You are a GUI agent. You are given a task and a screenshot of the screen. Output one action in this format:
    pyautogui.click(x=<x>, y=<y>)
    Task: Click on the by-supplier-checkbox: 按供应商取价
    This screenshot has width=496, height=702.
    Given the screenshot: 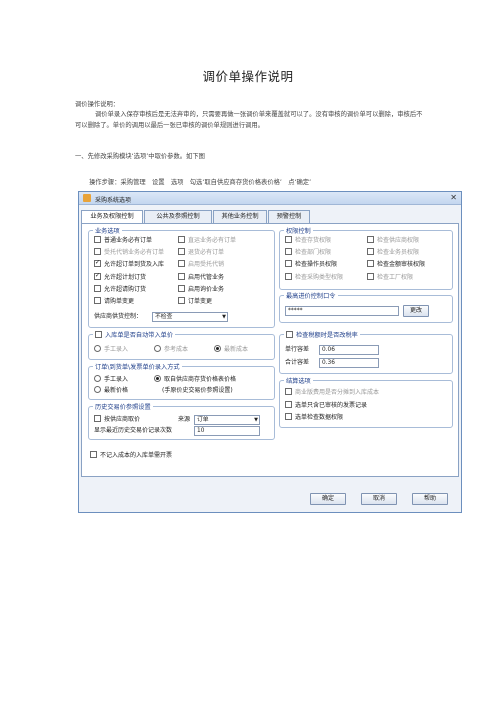 What is the action you would take?
    pyautogui.click(x=117, y=419)
    